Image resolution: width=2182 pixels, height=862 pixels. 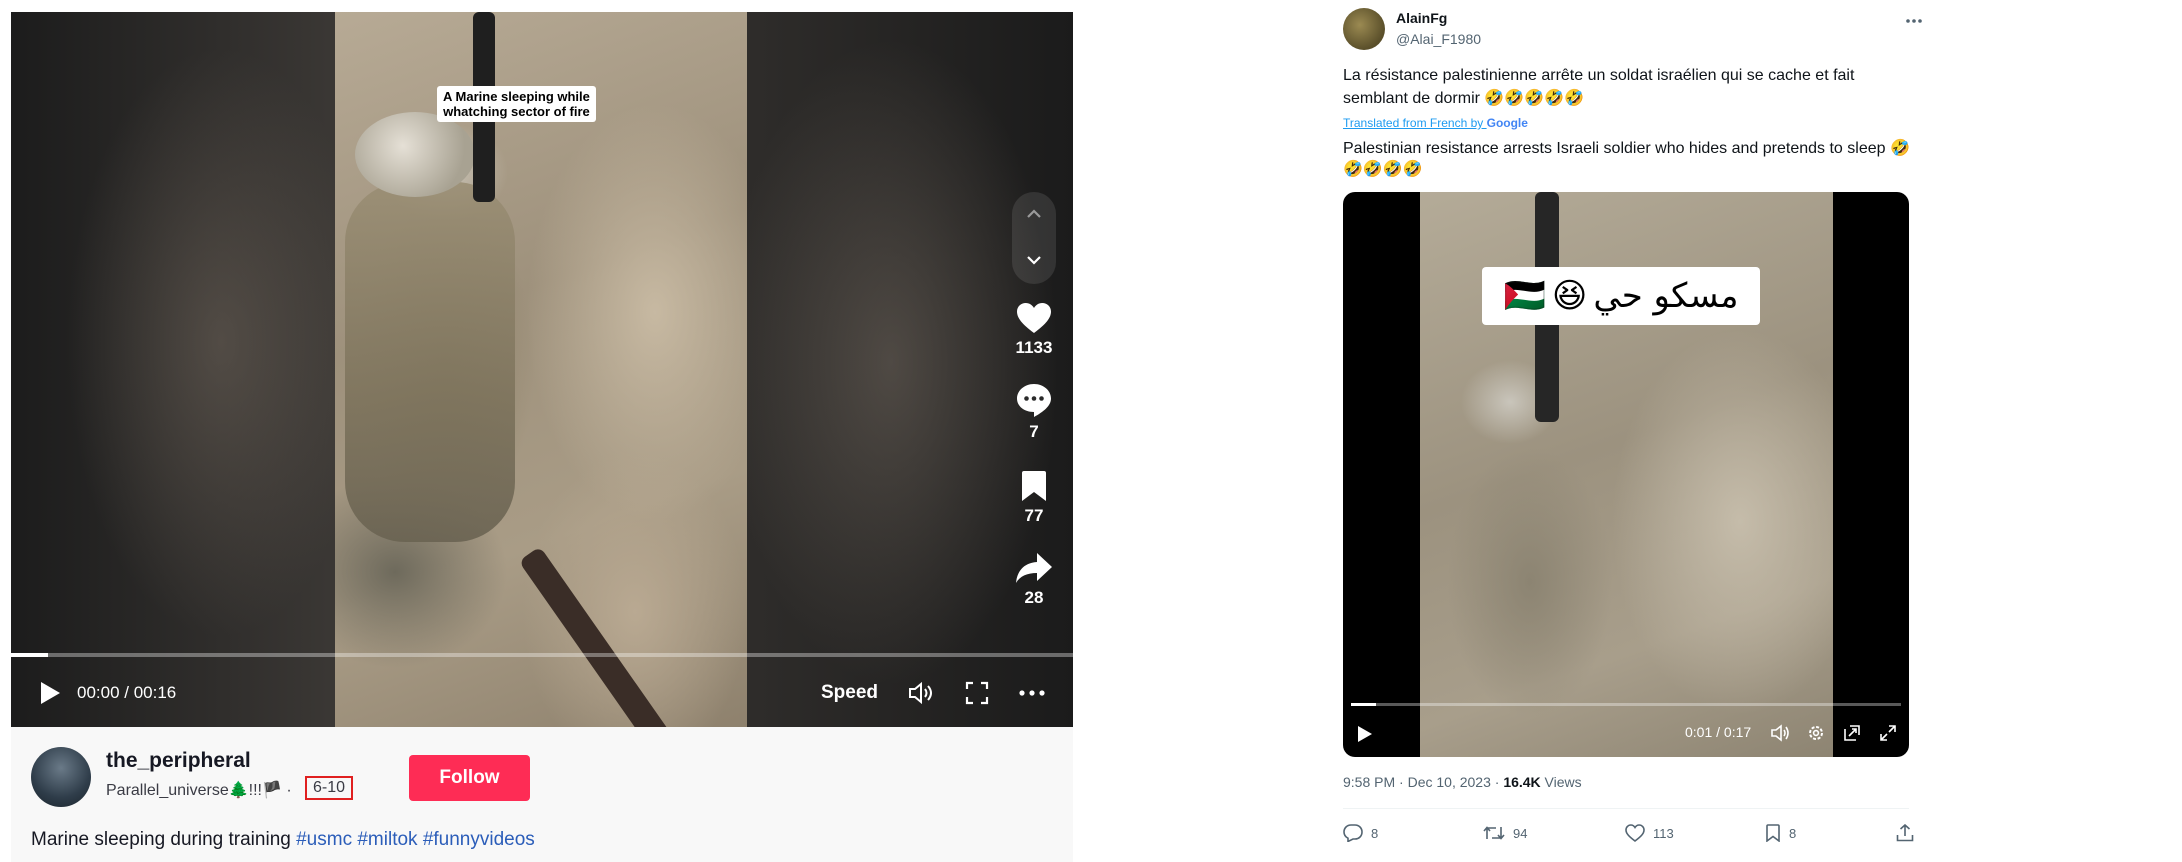 I want to click on views-count: 16.4K, so click(x=1522, y=782).